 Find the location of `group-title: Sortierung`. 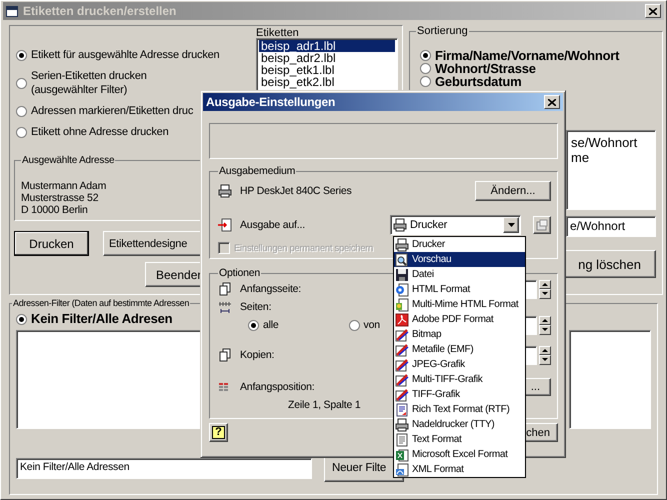

group-title: Sortierung is located at coordinates (442, 31).